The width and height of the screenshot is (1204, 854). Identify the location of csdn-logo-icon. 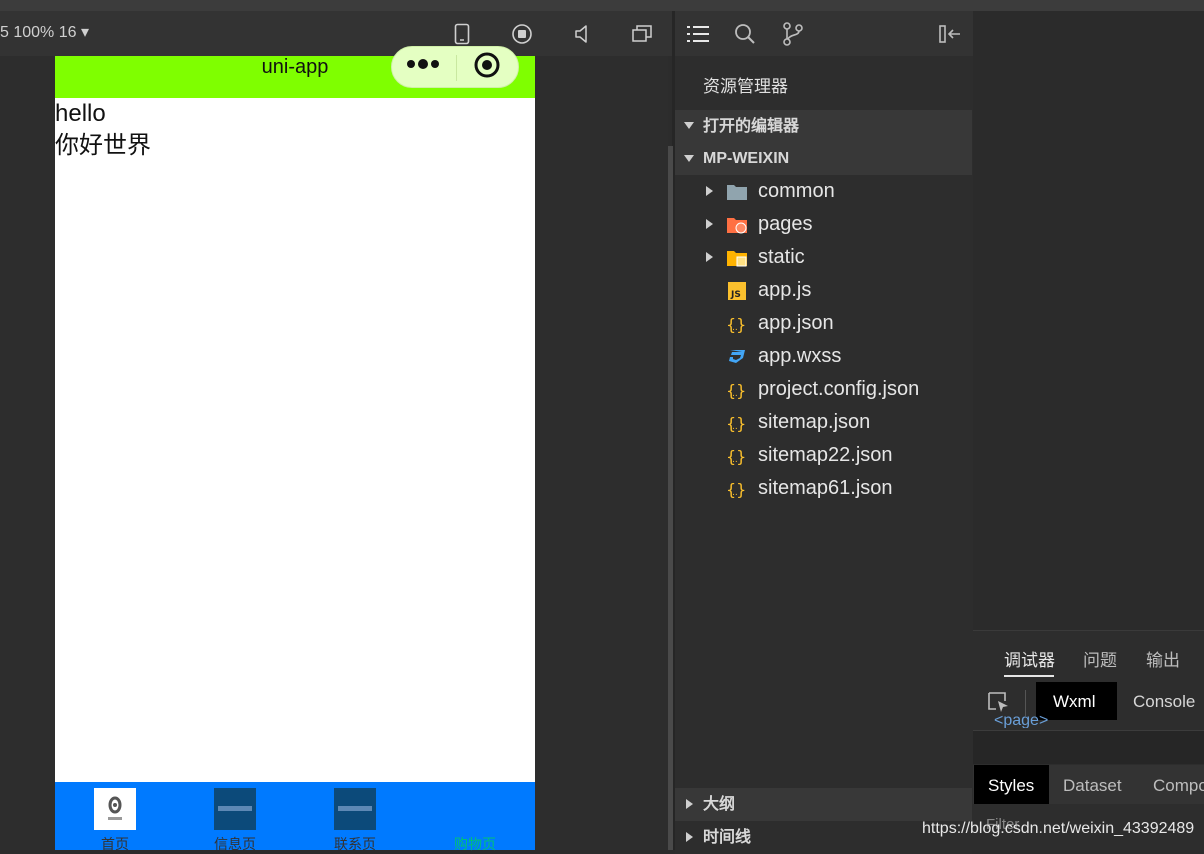
(115, 809).